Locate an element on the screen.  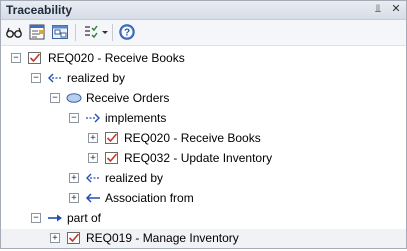
tree-row-relationship: − implements is located at coordinates (203, 118).